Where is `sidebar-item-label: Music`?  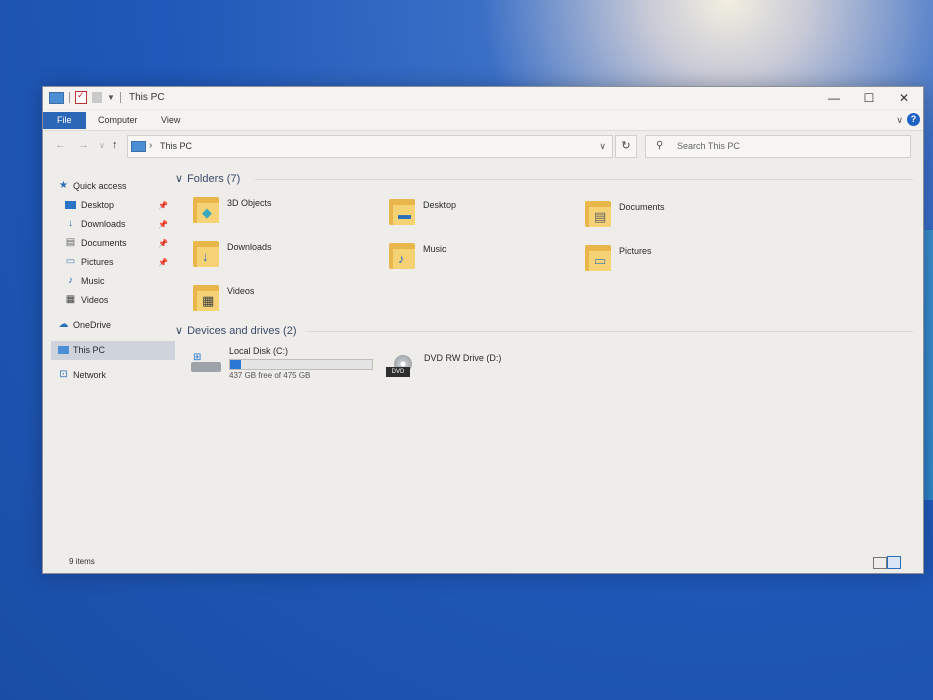
sidebar-item-label: Music is located at coordinates (93, 281).